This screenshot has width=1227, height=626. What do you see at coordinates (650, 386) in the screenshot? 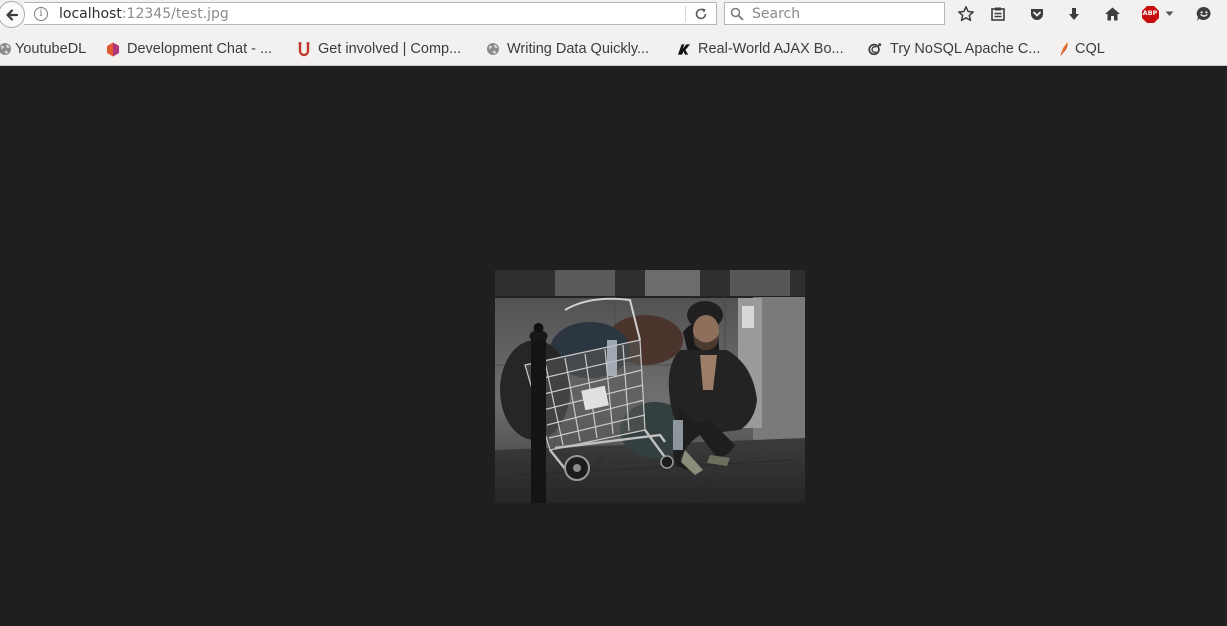
I see `displayed-image` at bounding box center [650, 386].